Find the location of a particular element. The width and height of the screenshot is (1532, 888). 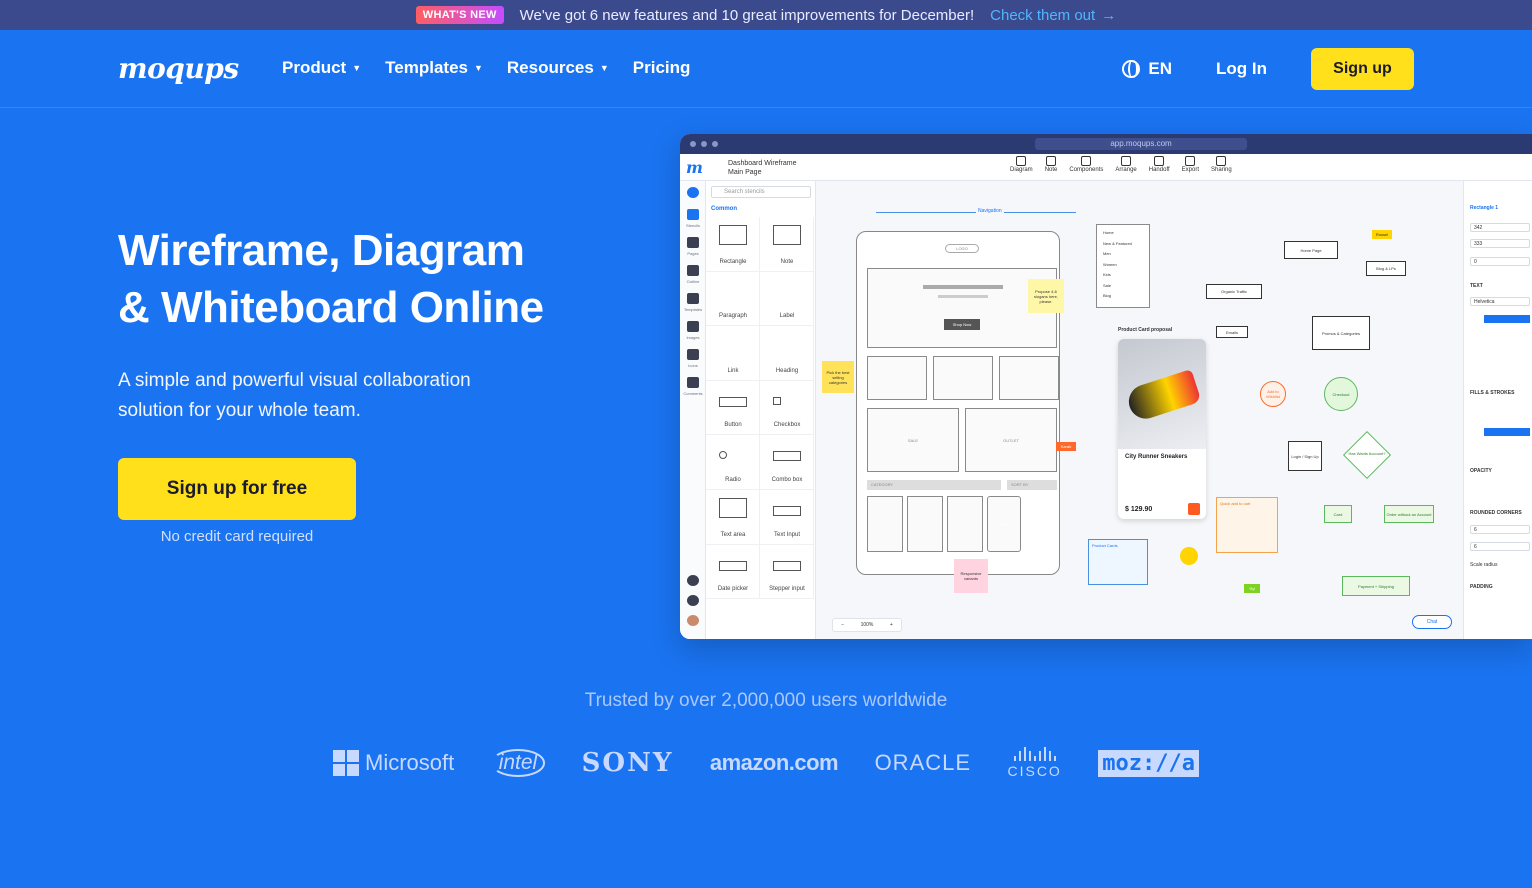

code-icon is located at coordinates (1159, 161).